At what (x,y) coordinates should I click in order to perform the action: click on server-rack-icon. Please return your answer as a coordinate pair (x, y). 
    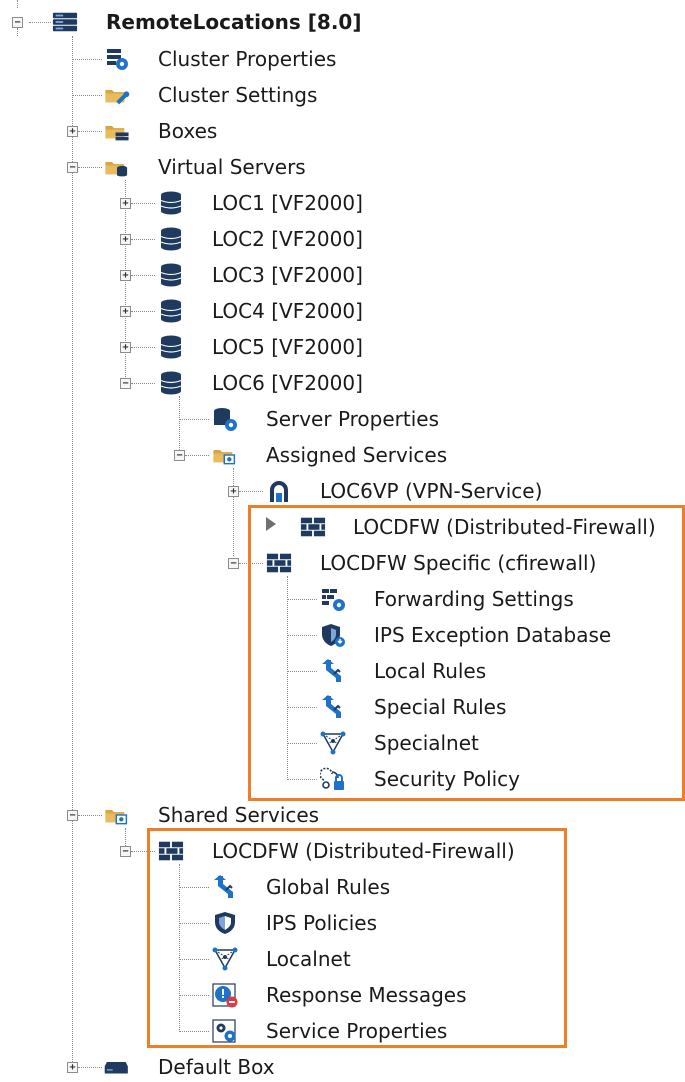
    Looking at the image, I should click on (66, 22).